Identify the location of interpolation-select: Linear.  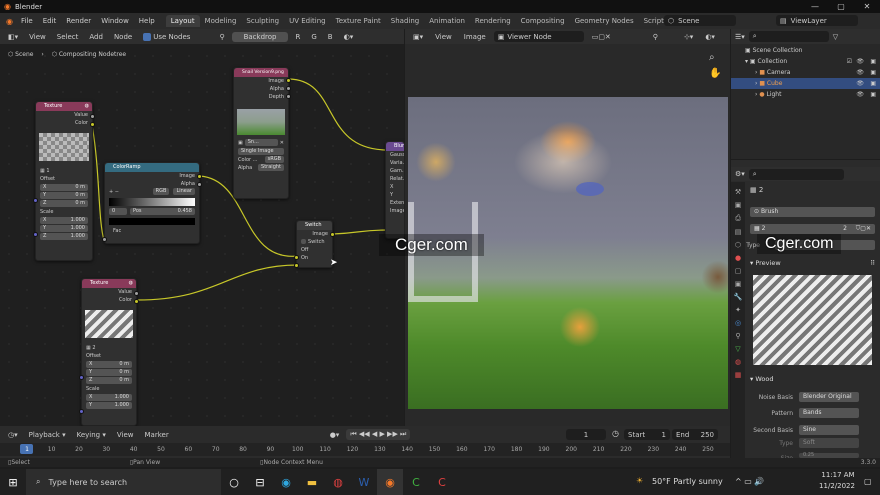
(184, 191).